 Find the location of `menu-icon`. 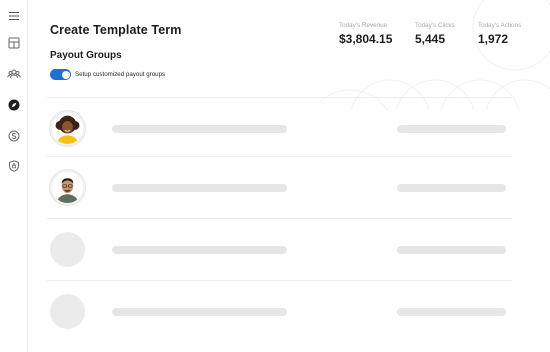

menu-icon is located at coordinates (14, 16).